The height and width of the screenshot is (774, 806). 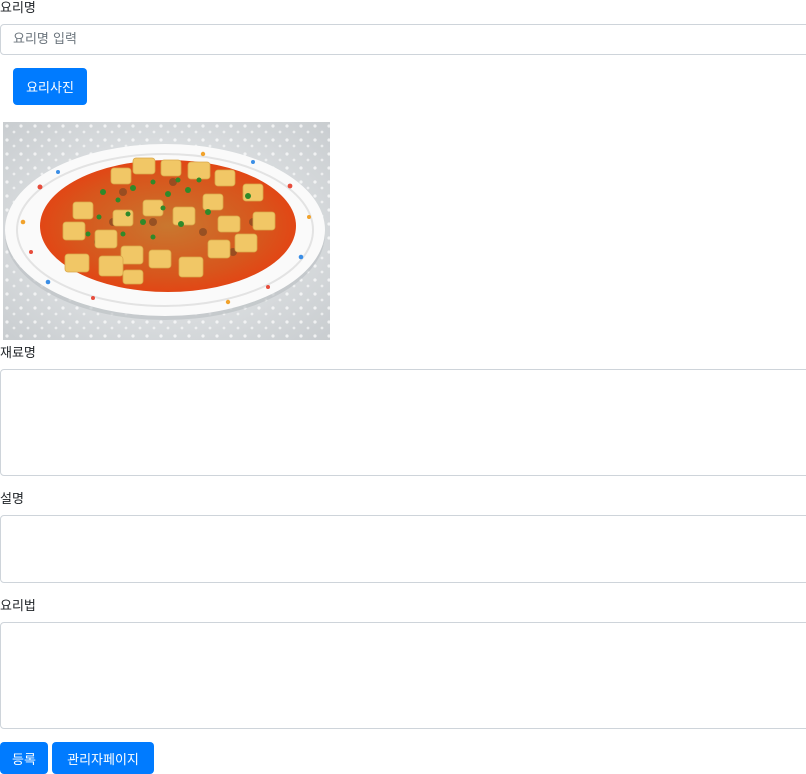 What do you see at coordinates (50, 86) in the screenshot?
I see `dish-photo-button: 요리사진` at bounding box center [50, 86].